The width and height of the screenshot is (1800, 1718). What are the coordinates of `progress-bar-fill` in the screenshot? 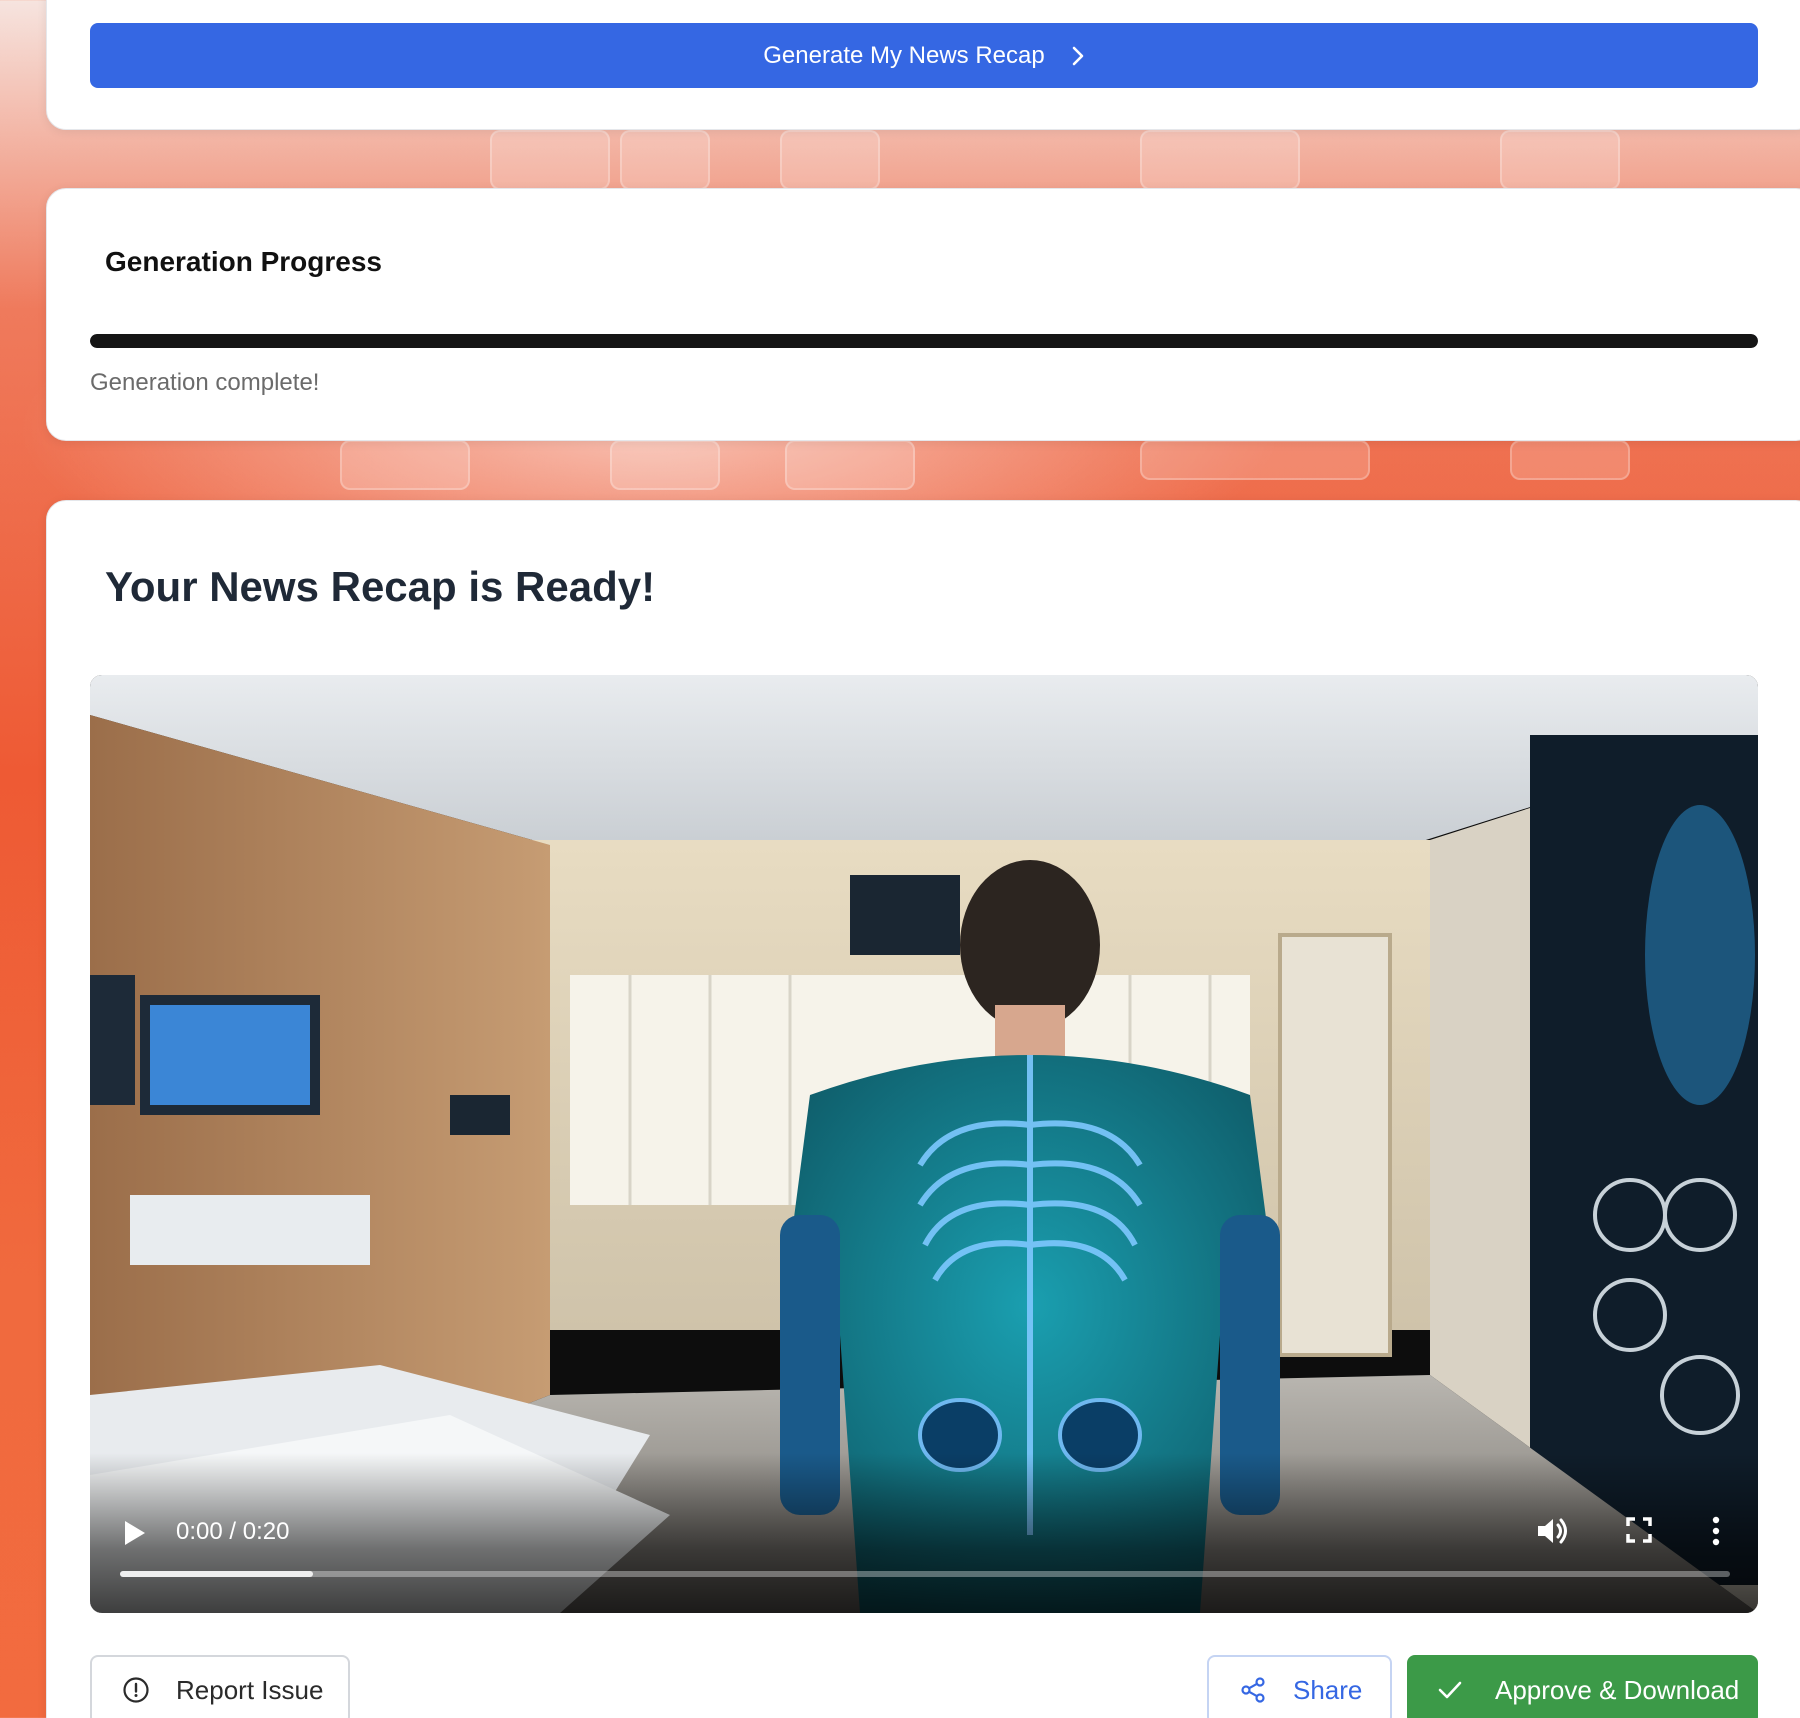 It's located at (924, 341).